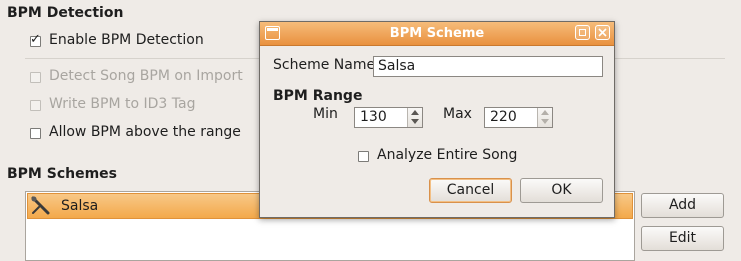 The width and height of the screenshot is (741, 261). What do you see at coordinates (373, 117) in the screenshot?
I see `min-value: 130` at bounding box center [373, 117].